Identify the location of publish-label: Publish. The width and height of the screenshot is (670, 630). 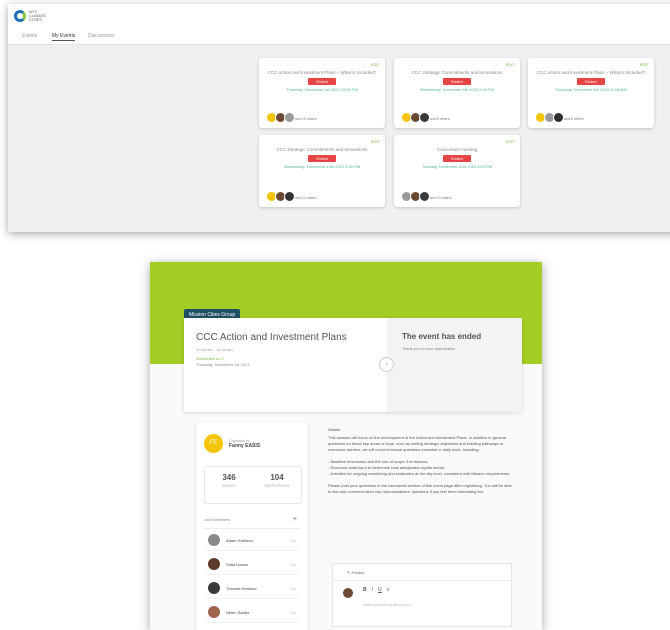
(358, 572).